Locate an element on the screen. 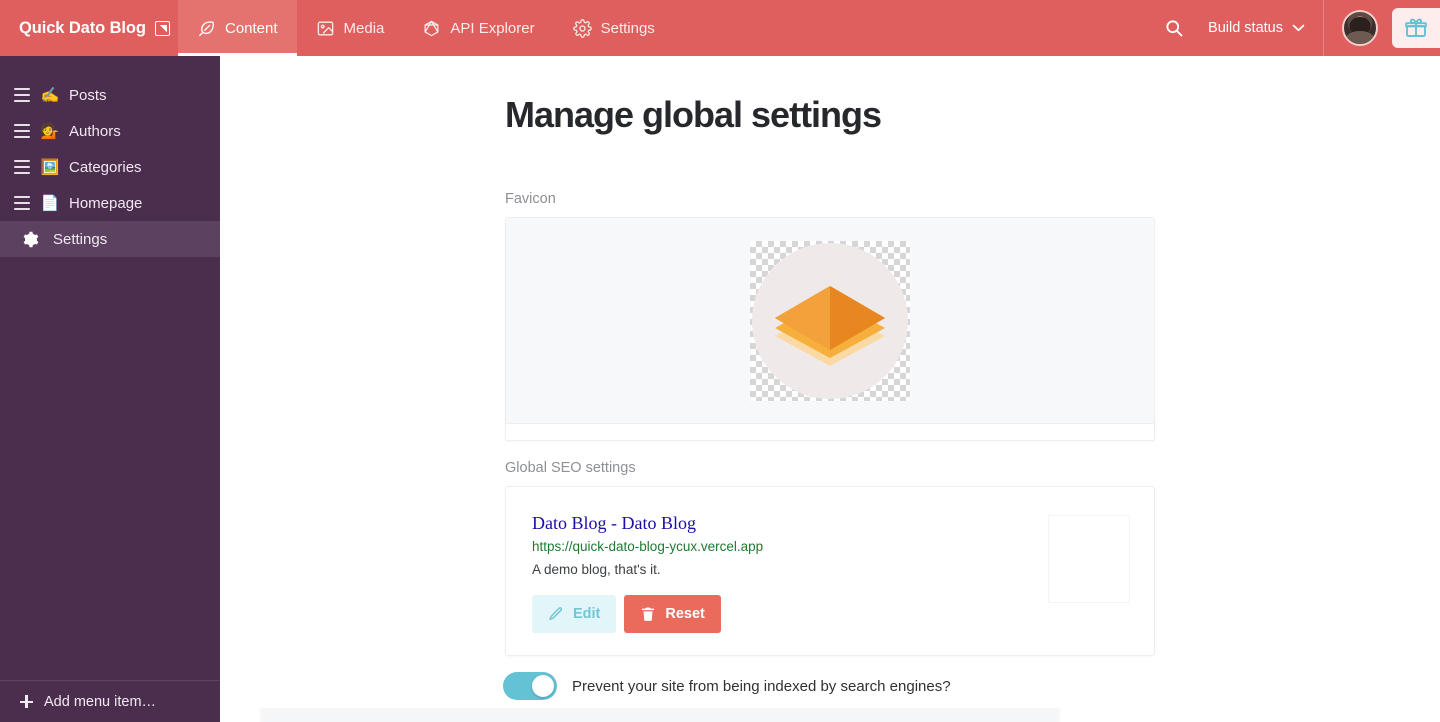 The height and width of the screenshot is (722, 1440). nav-tab-settings-label: Settings is located at coordinates (627, 28).